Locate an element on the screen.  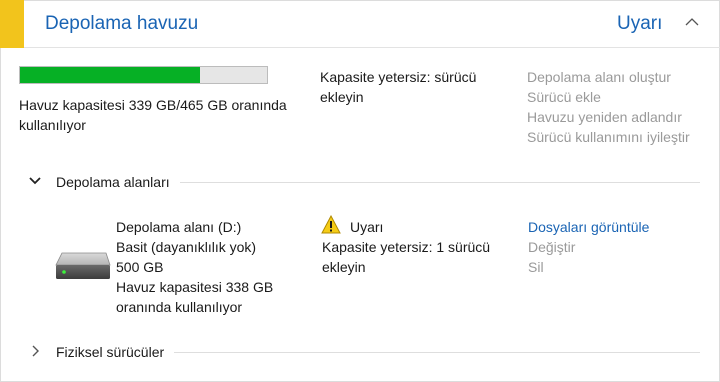
pool-title: Depolama havuzu is located at coordinates (122, 23).